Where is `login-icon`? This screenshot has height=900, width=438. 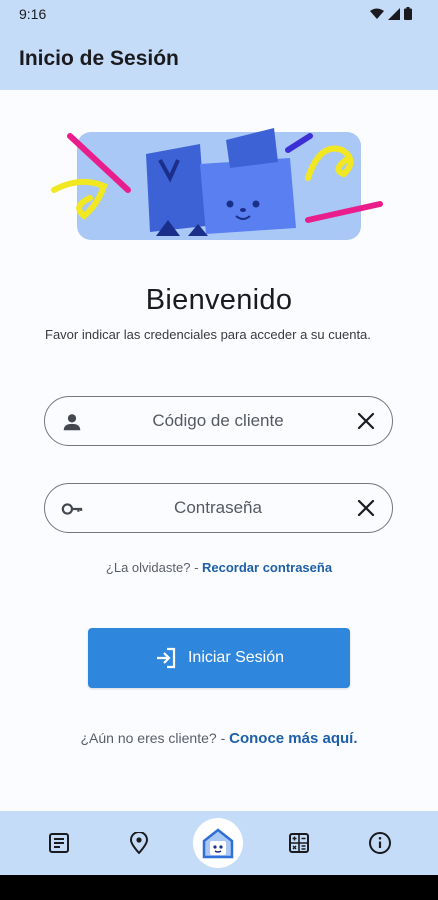
login-icon is located at coordinates (166, 658).